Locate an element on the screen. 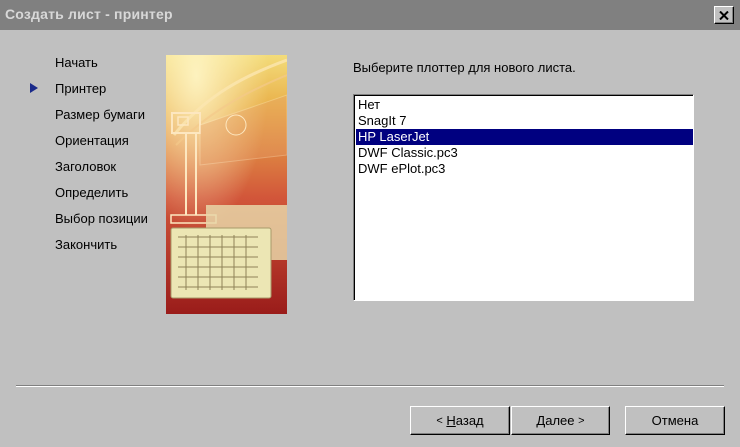 This screenshot has height=447, width=740. step-label: Выбор позиции is located at coordinates (101, 218).